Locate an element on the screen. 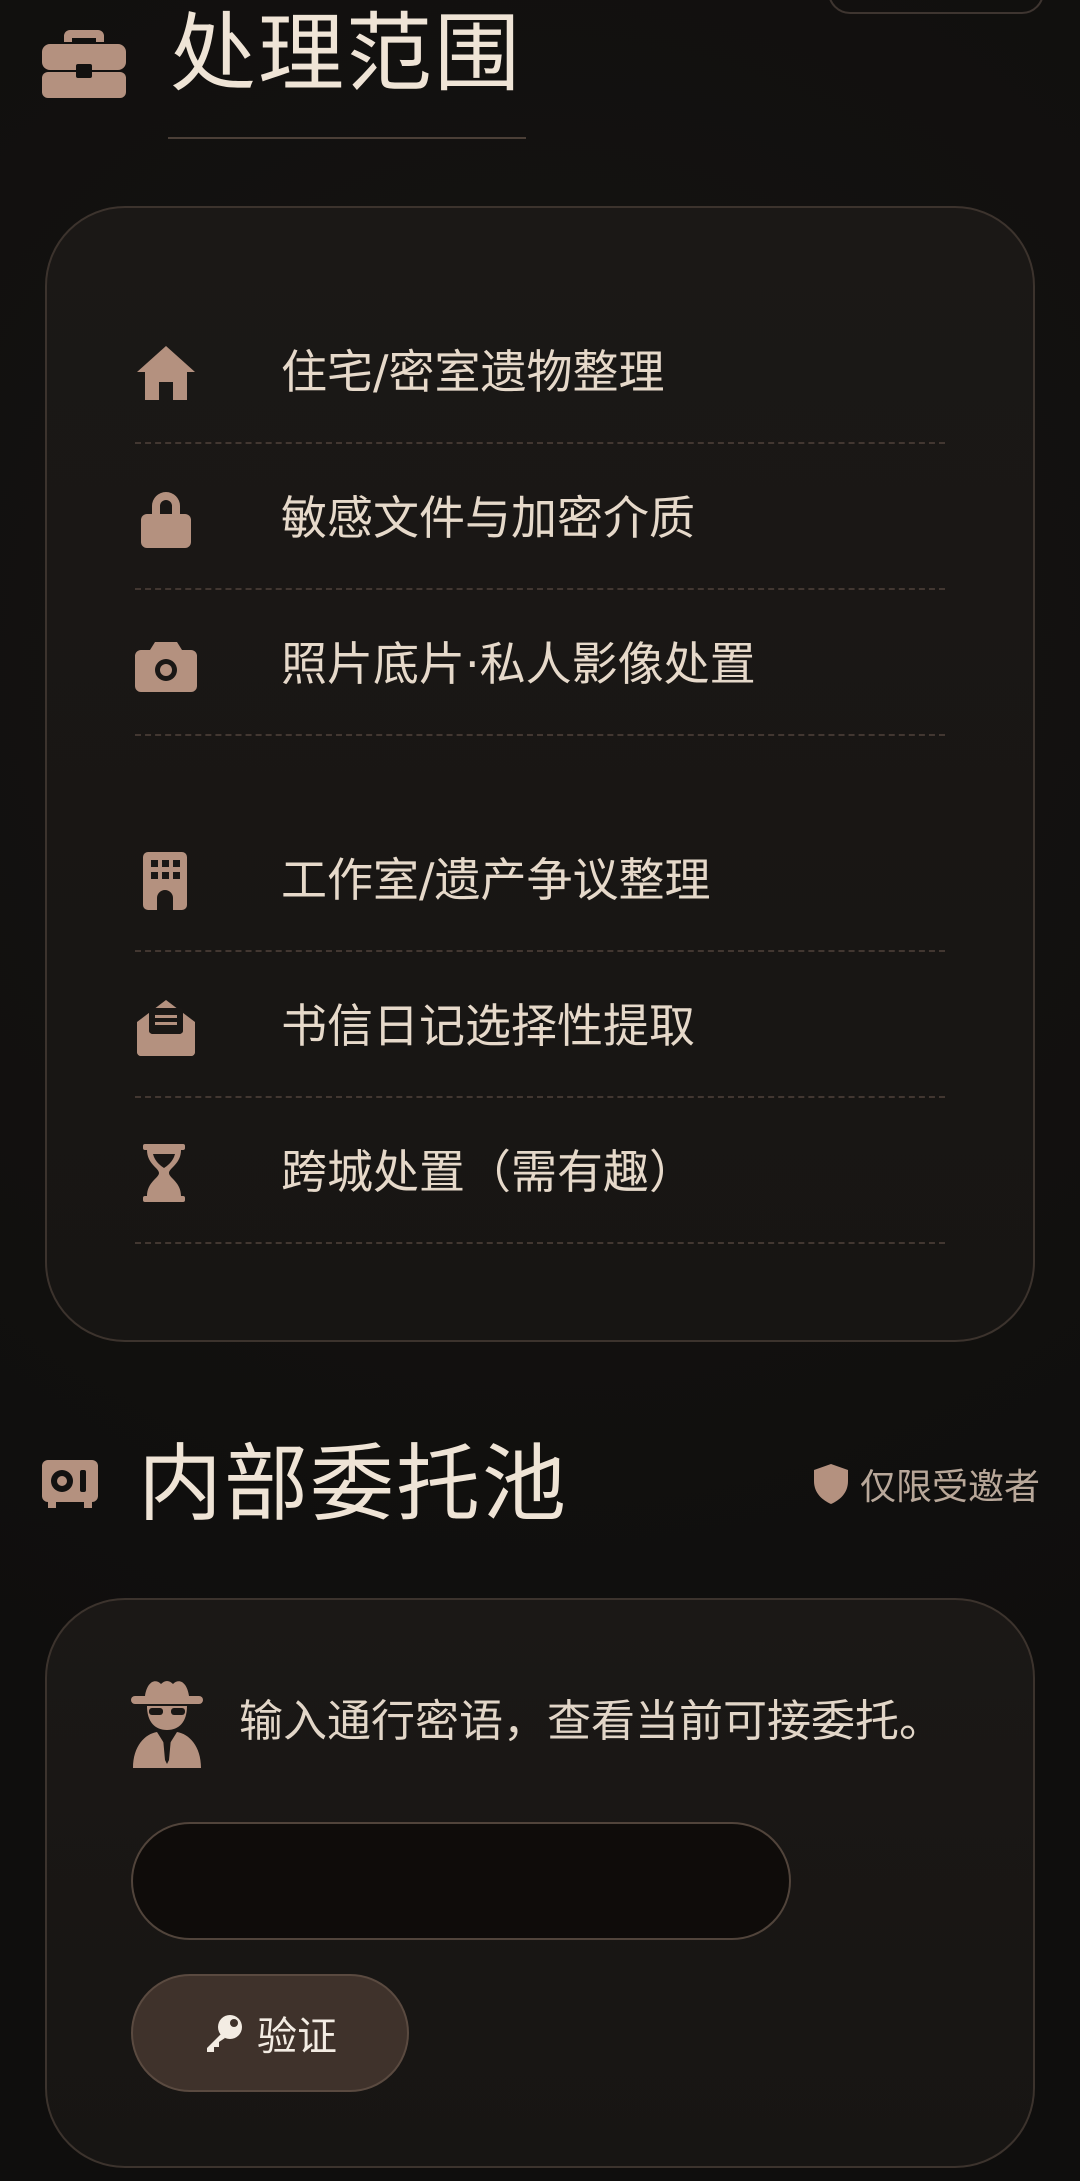 This screenshot has height=2181, width=1080. scope-item-label: 住宅/密室遗物整理 is located at coordinates (473, 372).